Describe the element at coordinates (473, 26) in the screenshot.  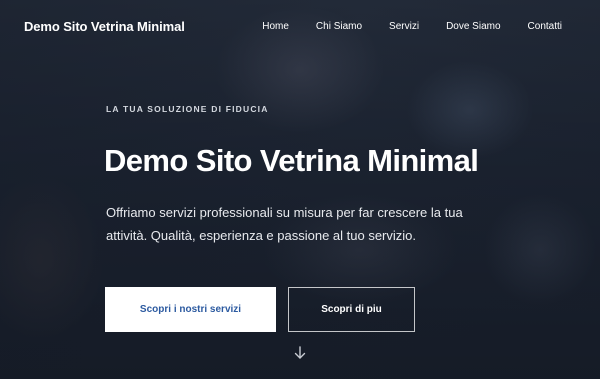
I see `nav-item-dove-siamo: Dove Siamo` at that location.